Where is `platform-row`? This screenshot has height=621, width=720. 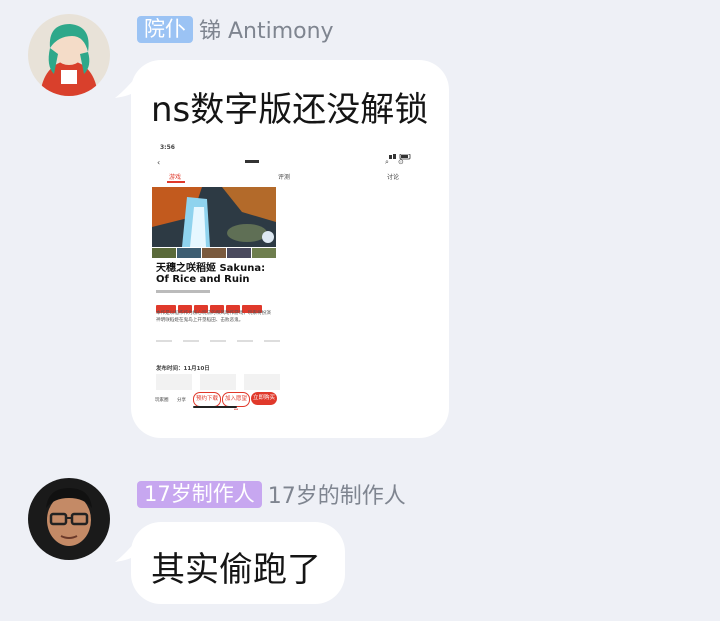
platform-row is located at coordinates (218, 383).